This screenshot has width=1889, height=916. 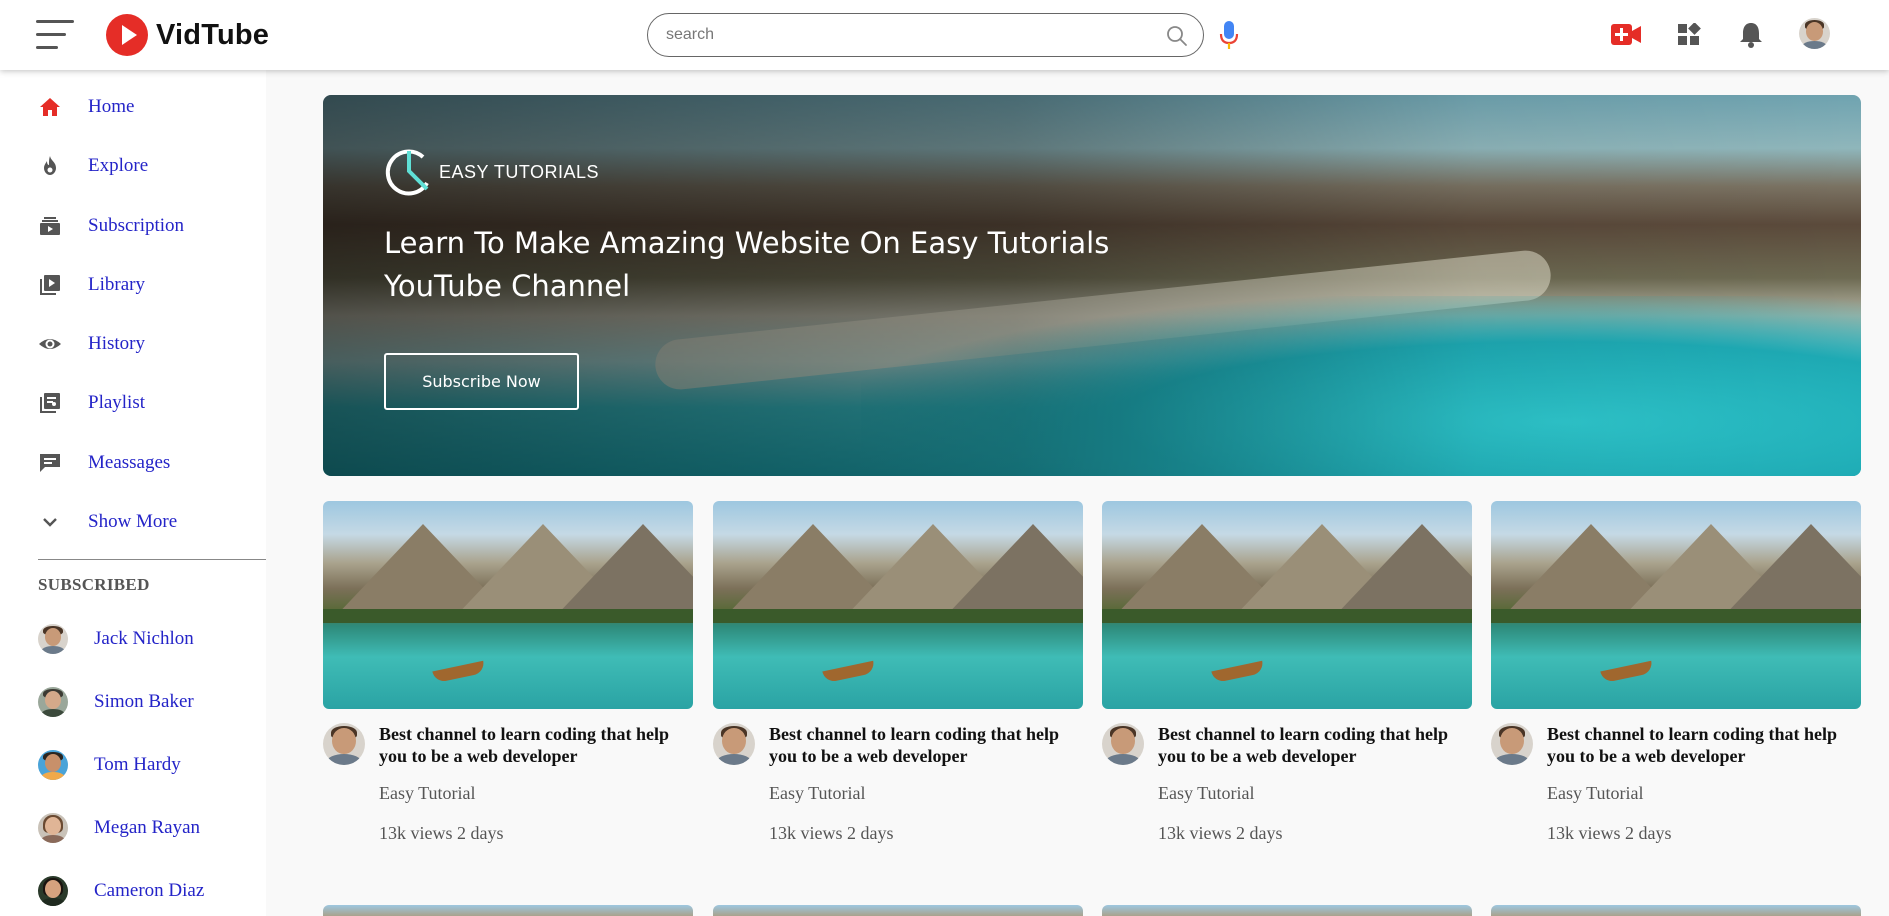 I want to click on search-bar, so click(x=925, y=35).